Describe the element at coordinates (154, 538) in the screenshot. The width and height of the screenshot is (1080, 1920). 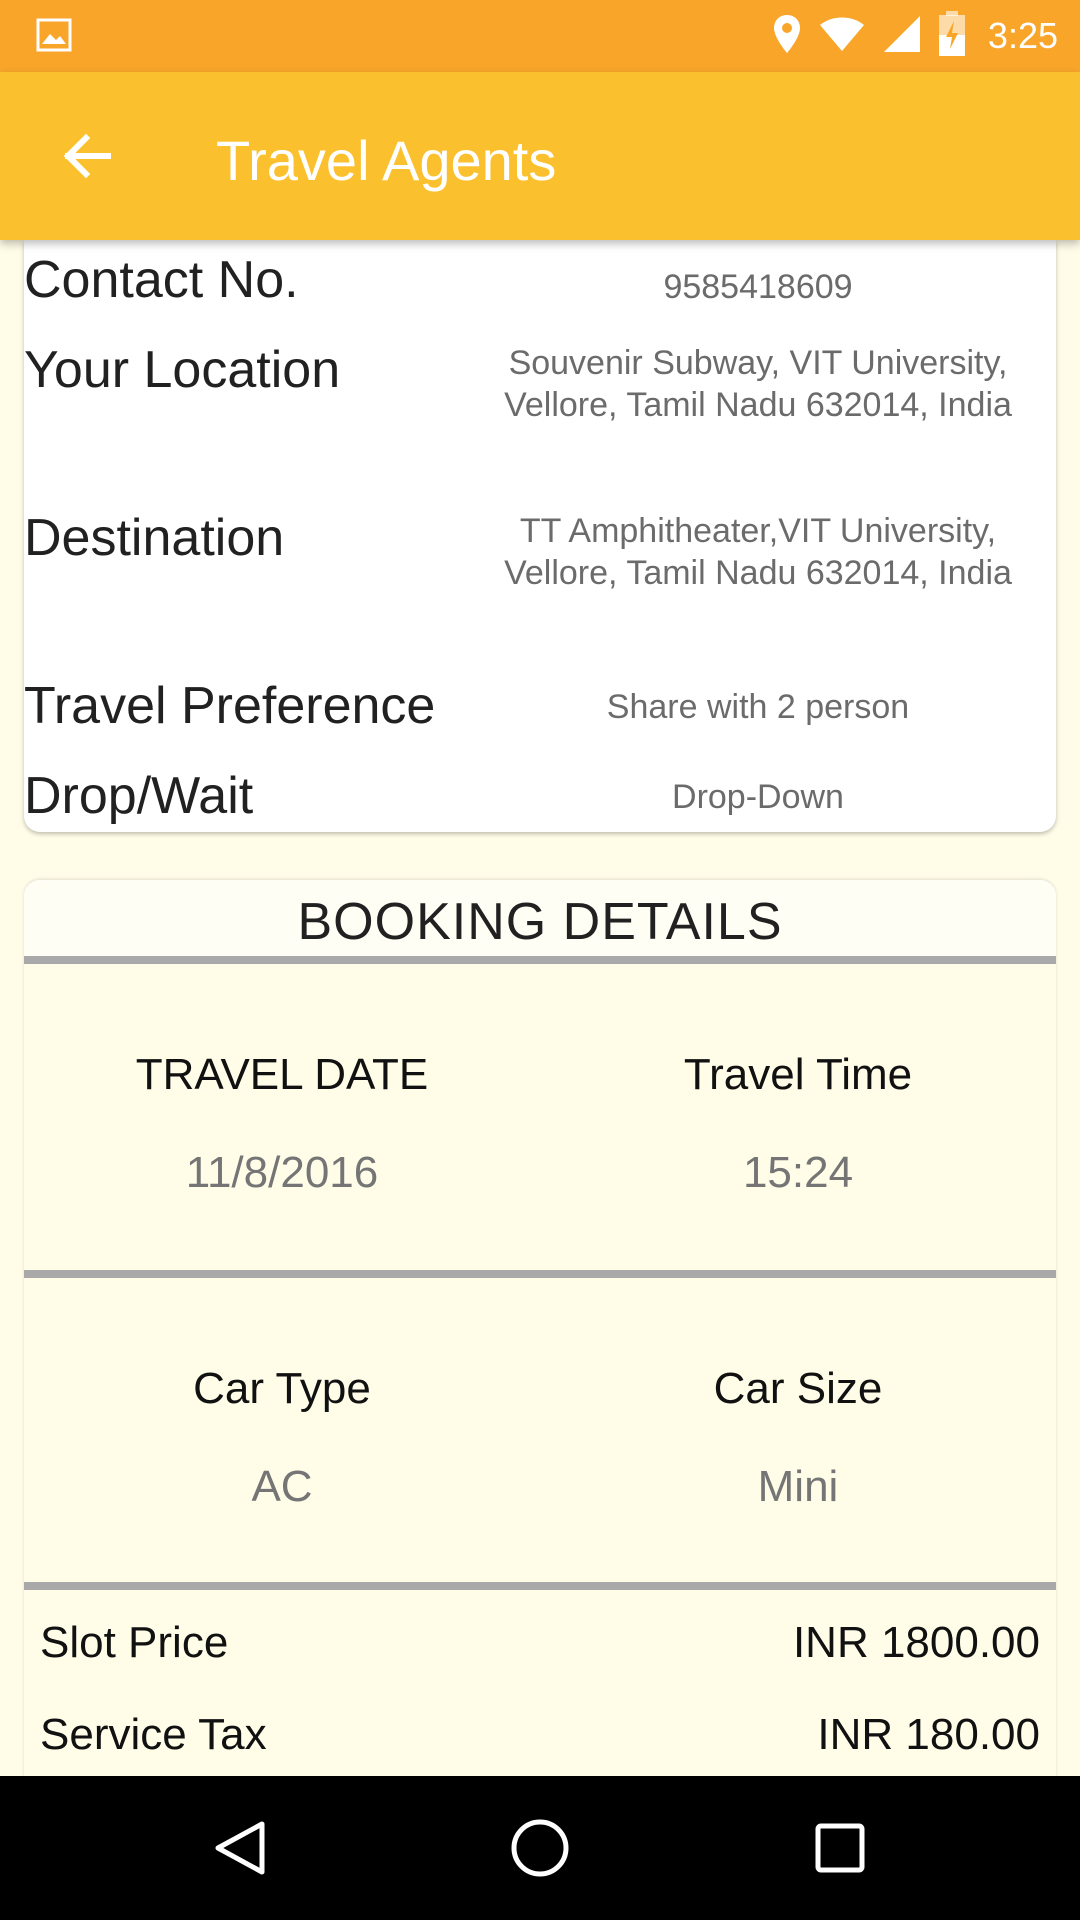
I see `detail-label: Destination` at that location.